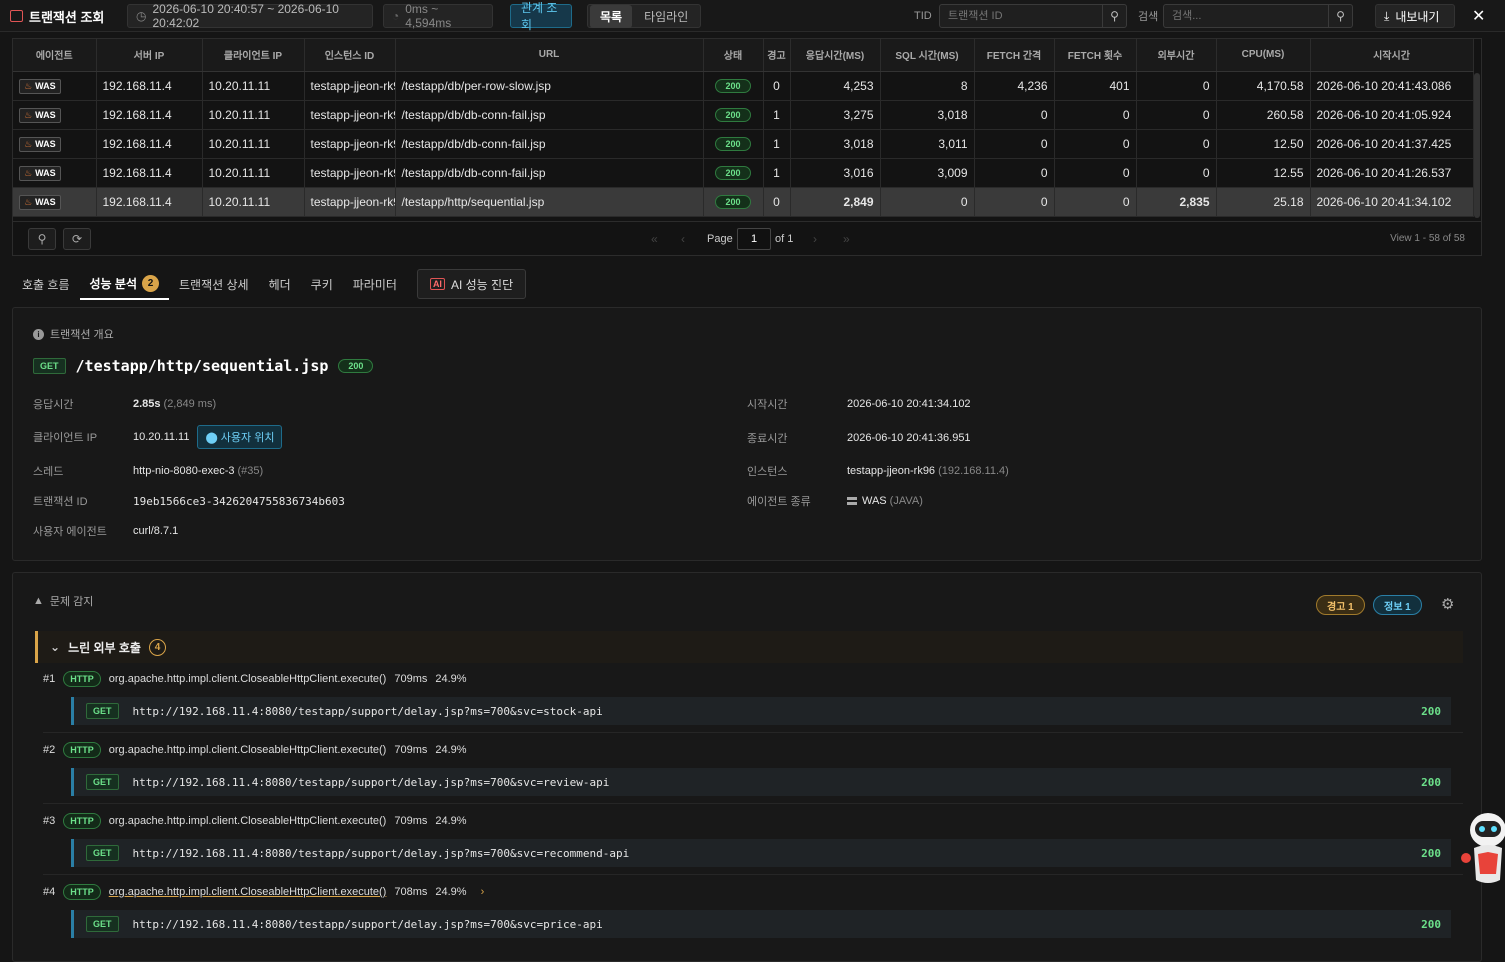 This screenshot has height=962, width=1505. Describe the element at coordinates (777, 55) in the screenshot. I see `column-header: 경고` at that location.